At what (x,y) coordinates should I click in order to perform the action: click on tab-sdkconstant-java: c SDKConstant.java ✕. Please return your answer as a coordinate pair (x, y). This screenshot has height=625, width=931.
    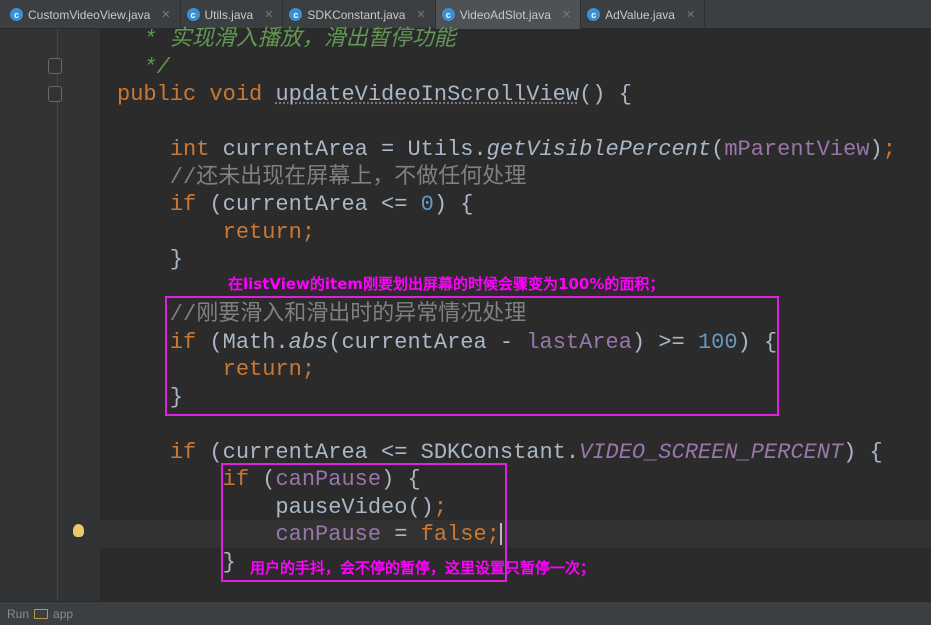
    Looking at the image, I should click on (359, 14).